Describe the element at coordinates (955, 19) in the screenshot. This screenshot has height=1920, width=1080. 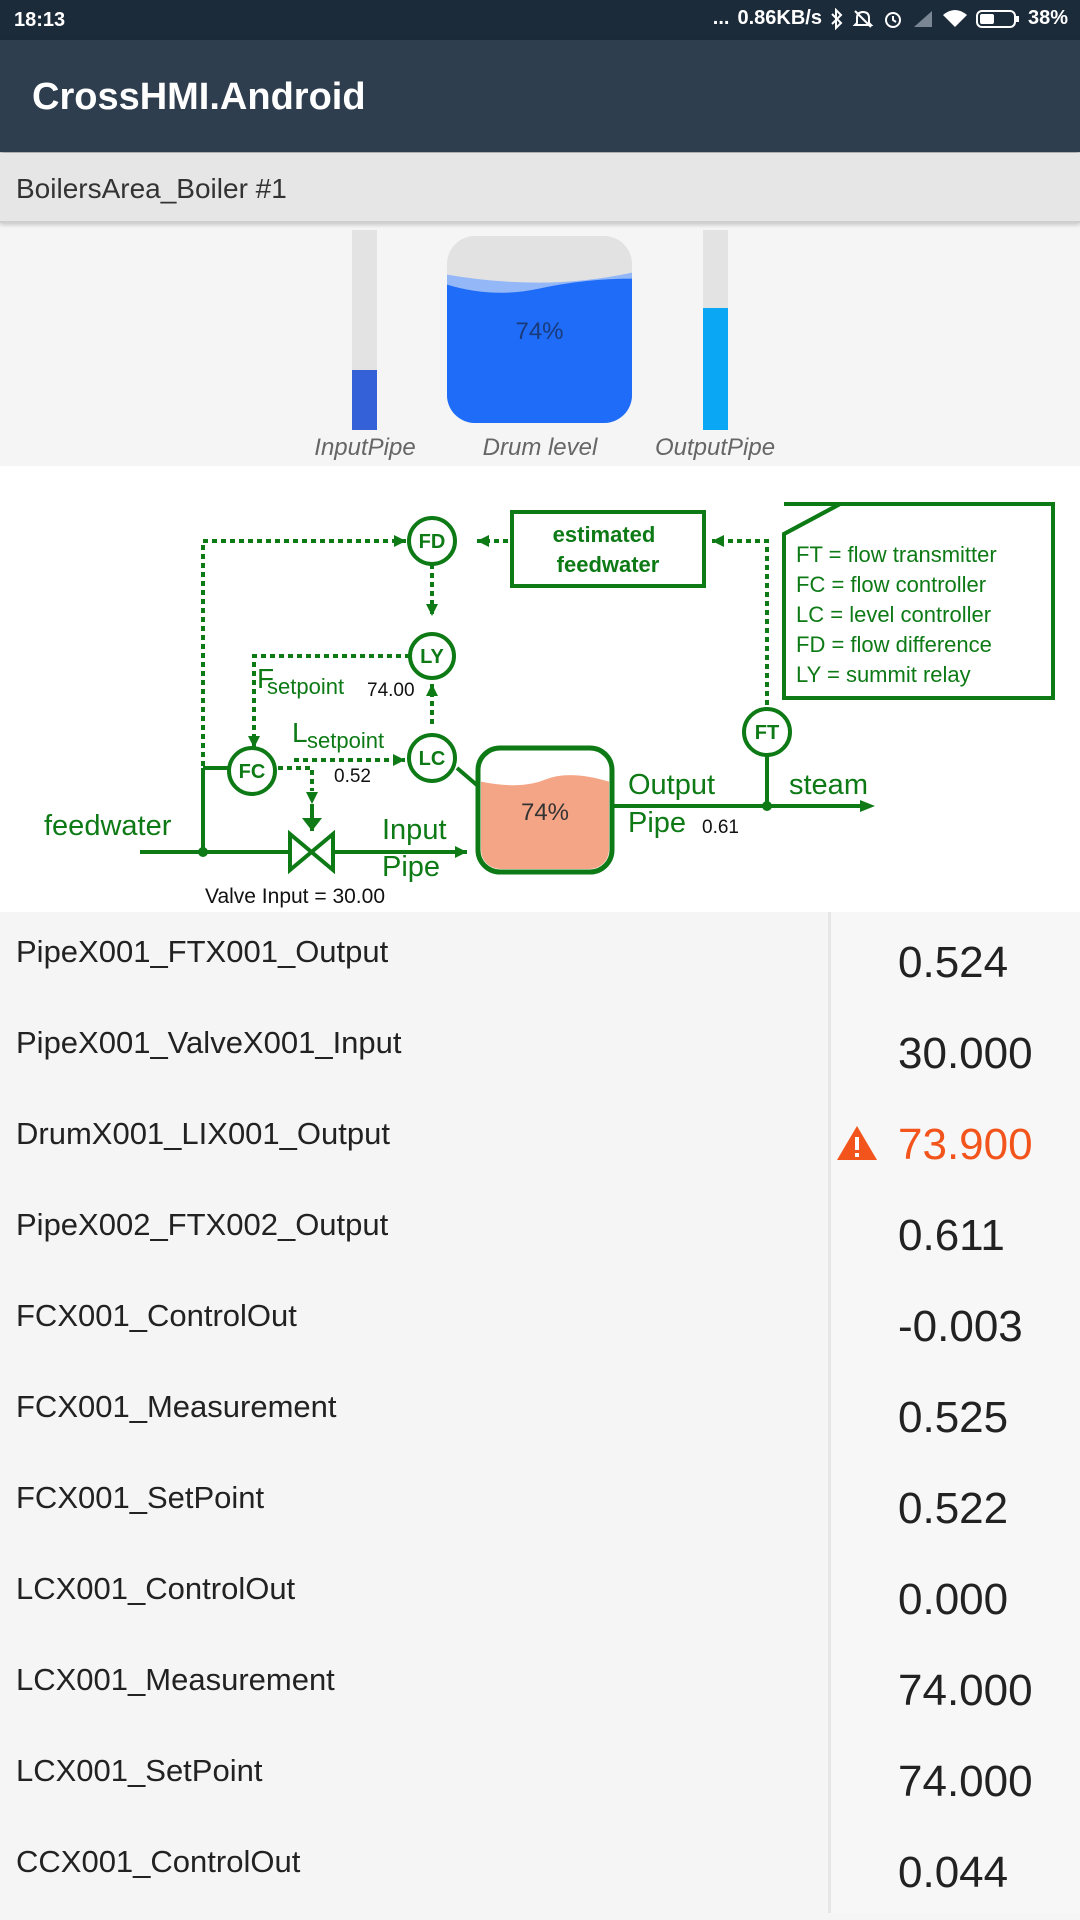
I see `wifi-icon` at that location.